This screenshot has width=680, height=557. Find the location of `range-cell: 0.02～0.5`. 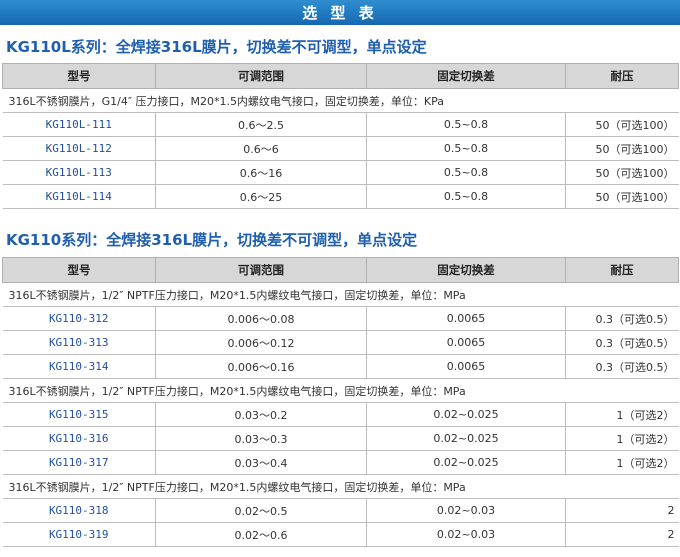

range-cell: 0.02～0.5 is located at coordinates (261, 510).